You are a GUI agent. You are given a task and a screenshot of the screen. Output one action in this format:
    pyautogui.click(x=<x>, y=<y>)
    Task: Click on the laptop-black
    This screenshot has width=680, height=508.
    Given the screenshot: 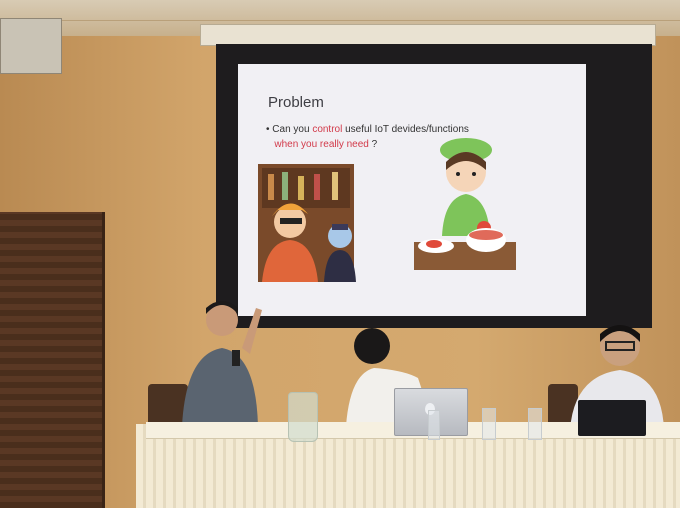 What is the action you would take?
    pyautogui.click(x=612, y=418)
    